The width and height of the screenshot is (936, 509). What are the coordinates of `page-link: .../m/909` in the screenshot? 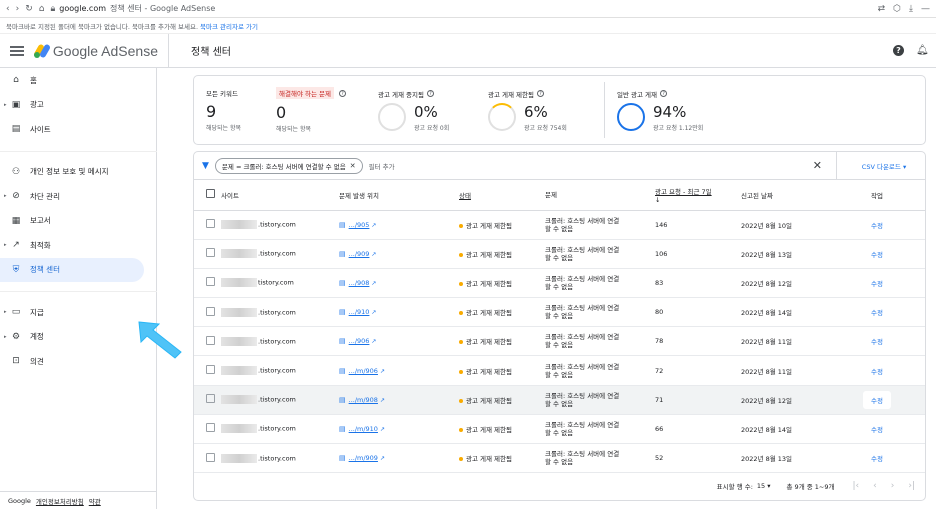 It's located at (363, 458).